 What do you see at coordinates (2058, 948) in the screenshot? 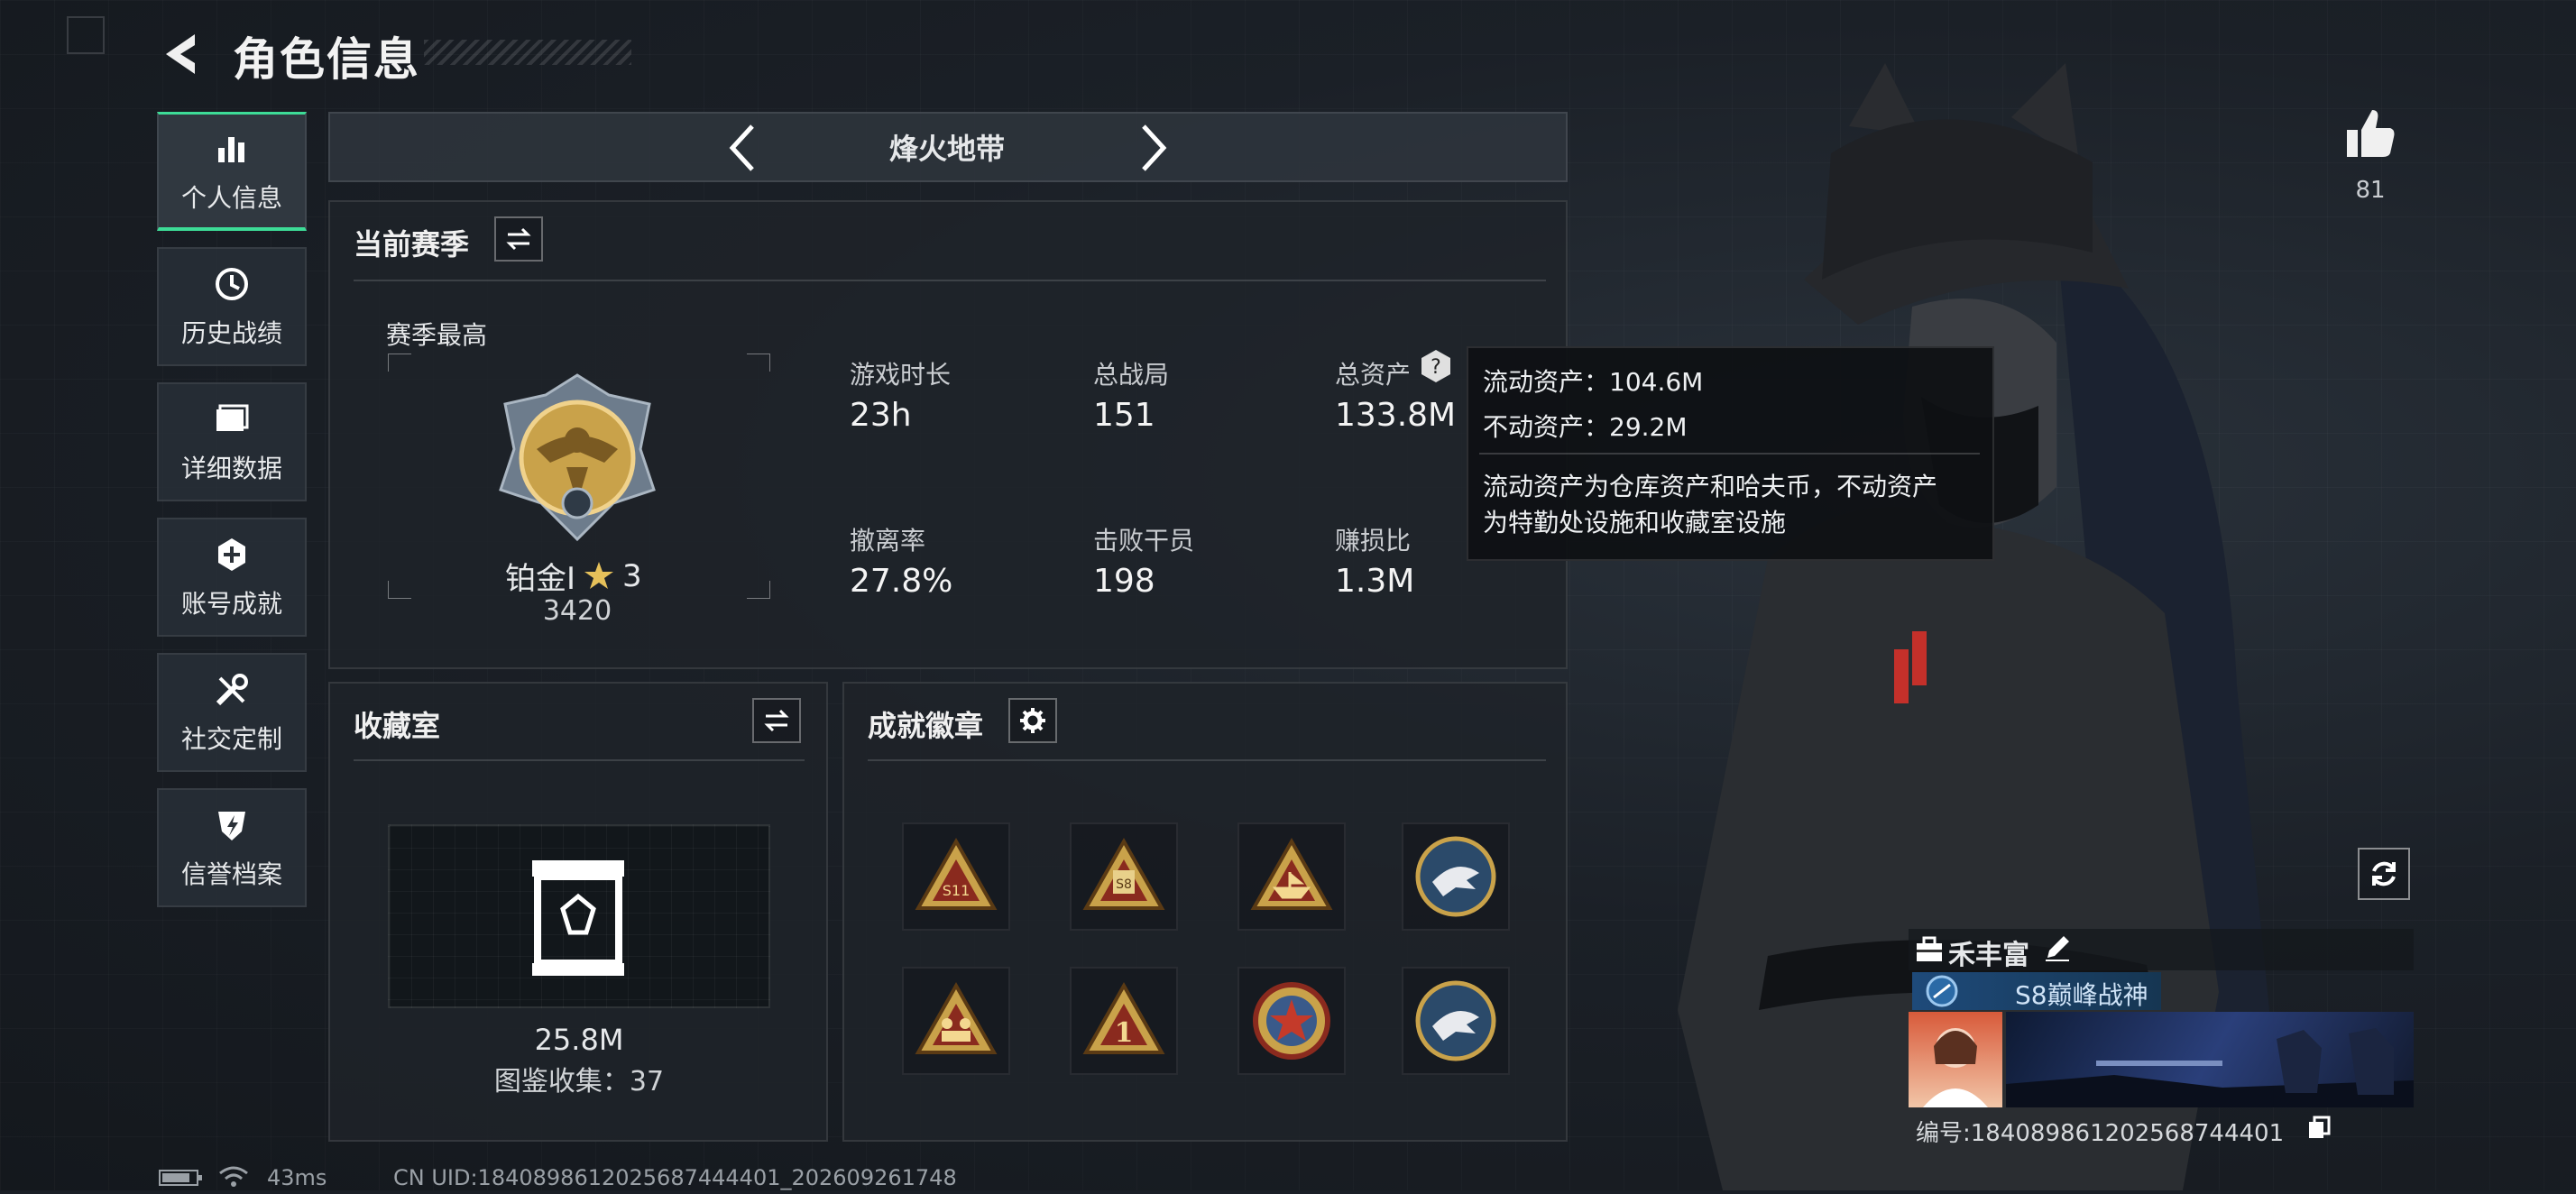
I see `edit-name-button` at bounding box center [2058, 948].